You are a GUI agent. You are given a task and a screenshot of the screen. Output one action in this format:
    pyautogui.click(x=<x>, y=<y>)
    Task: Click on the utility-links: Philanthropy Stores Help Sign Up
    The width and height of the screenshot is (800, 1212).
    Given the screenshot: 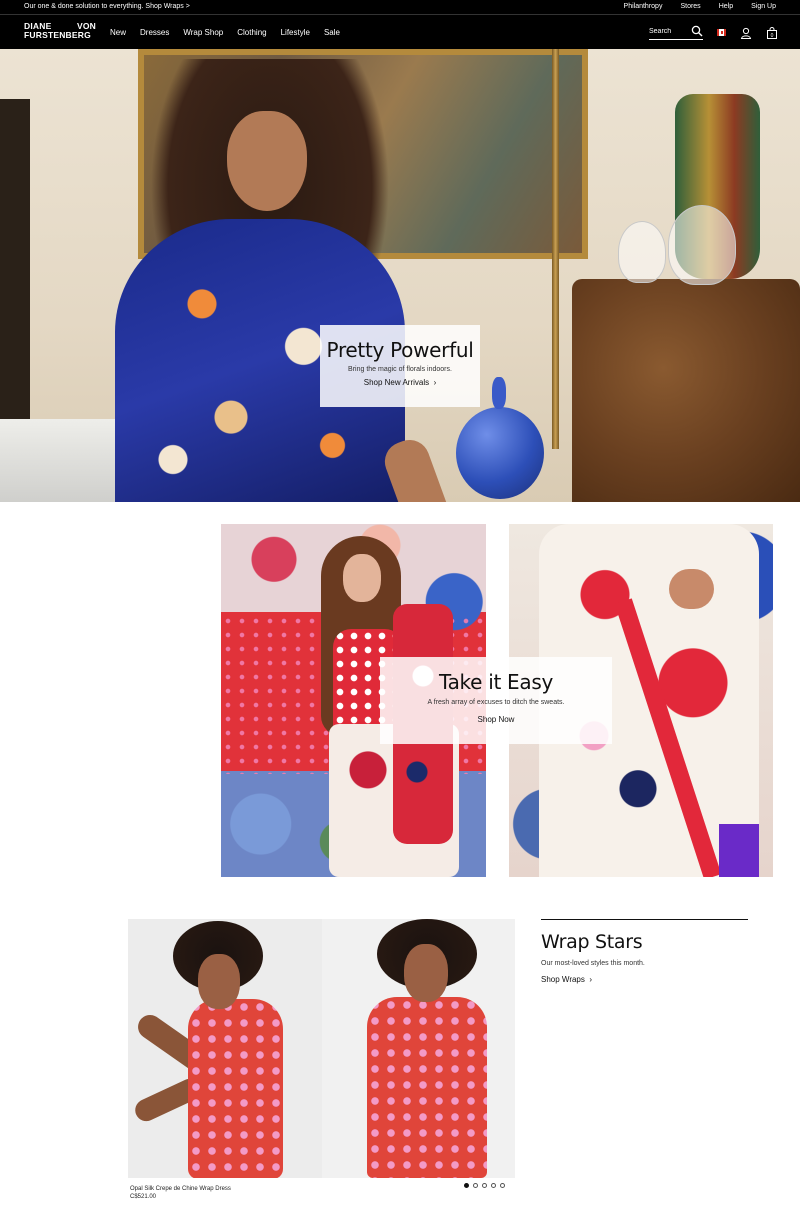 What is the action you would take?
    pyautogui.click(x=700, y=6)
    